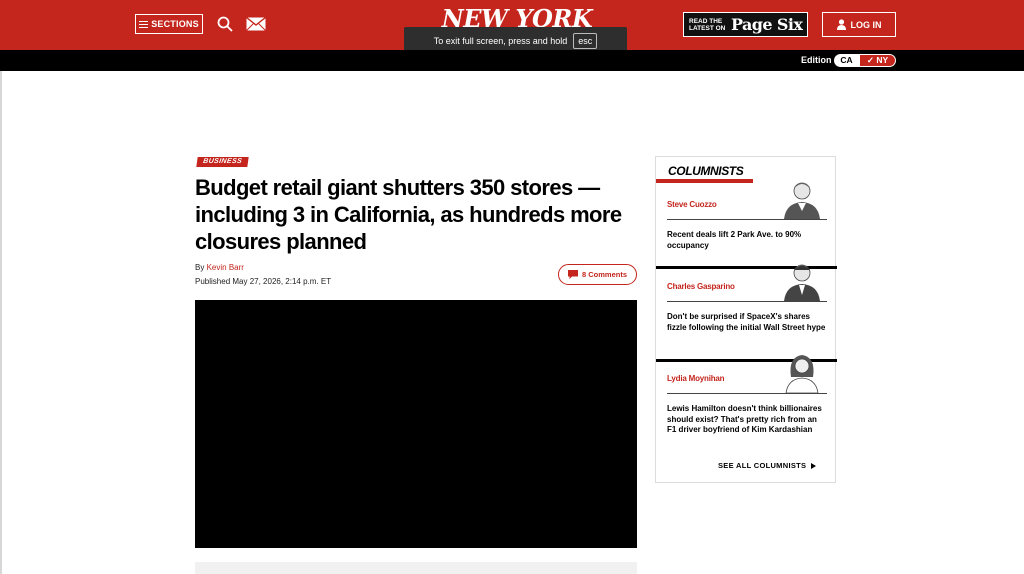 This screenshot has height=574, width=1024. What do you see at coordinates (701, 286) in the screenshot?
I see `columnist-name: Charles Gasparino` at bounding box center [701, 286].